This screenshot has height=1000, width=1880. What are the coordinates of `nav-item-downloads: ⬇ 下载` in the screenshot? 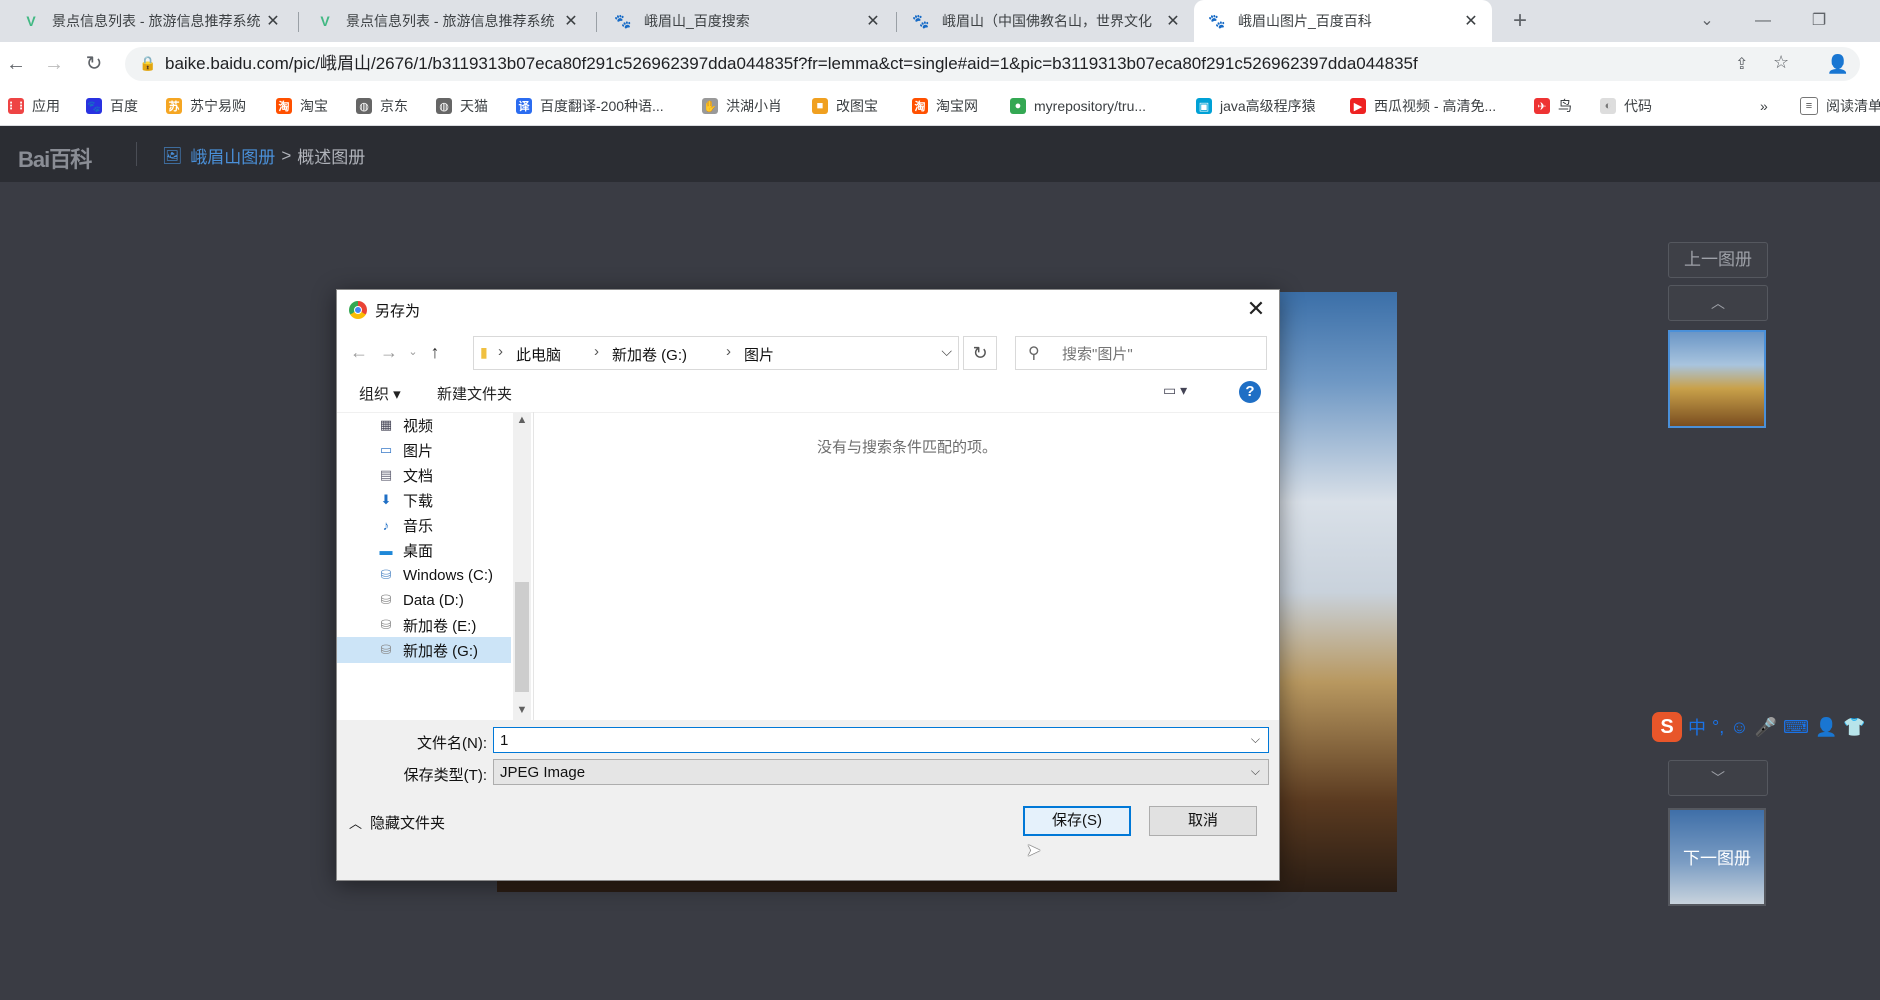 It's located at (405, 500).